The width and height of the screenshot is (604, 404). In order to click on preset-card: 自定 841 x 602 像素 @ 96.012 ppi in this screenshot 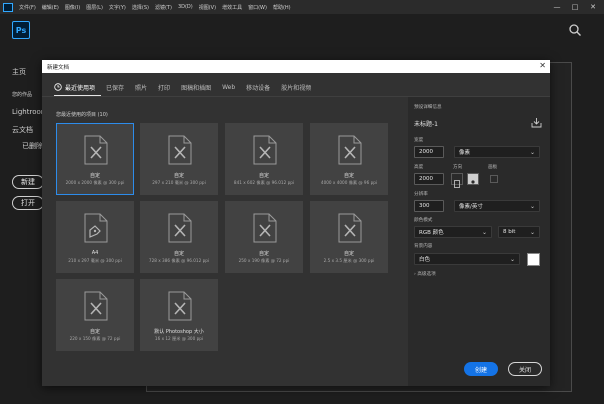, I will do `click(264, 159)`.